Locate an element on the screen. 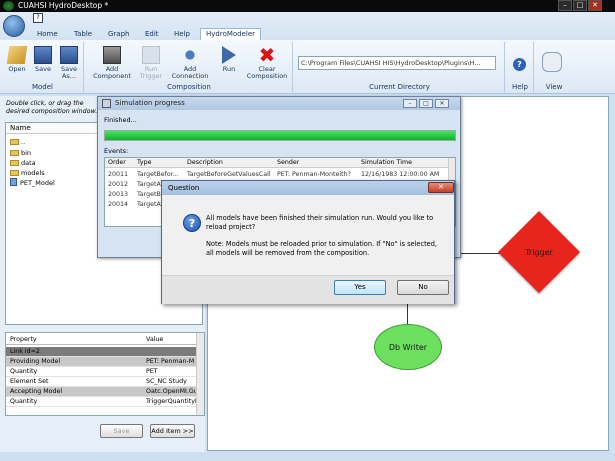  tree-item: .. is located at coordinates (17, 142).